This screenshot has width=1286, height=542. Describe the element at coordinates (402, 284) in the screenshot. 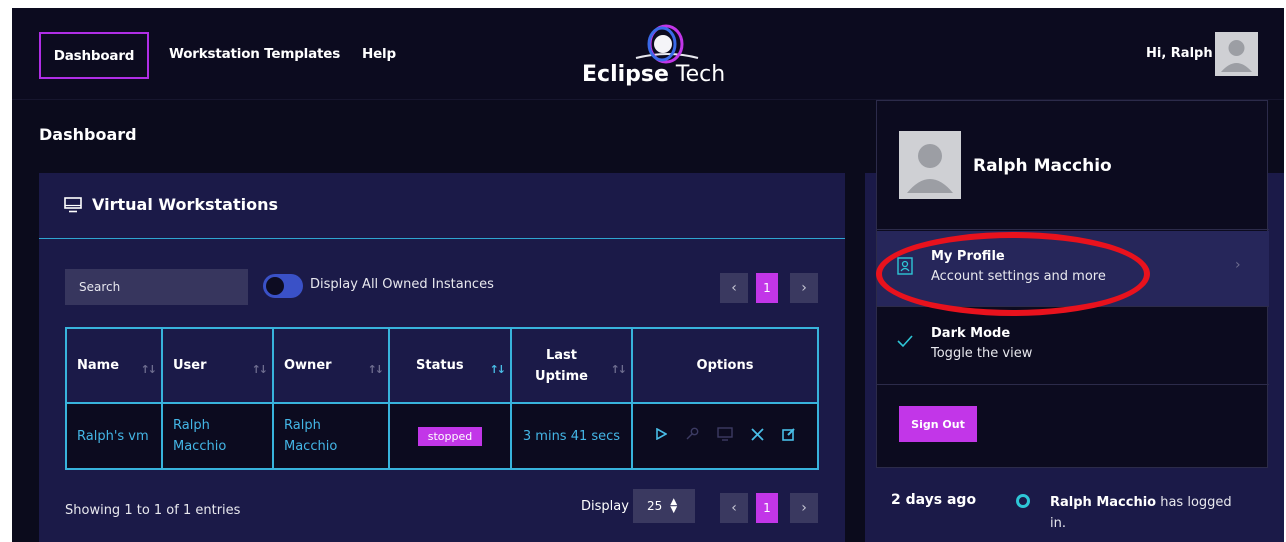

I see `toggle-label: Display All Owned Instances` at that location.